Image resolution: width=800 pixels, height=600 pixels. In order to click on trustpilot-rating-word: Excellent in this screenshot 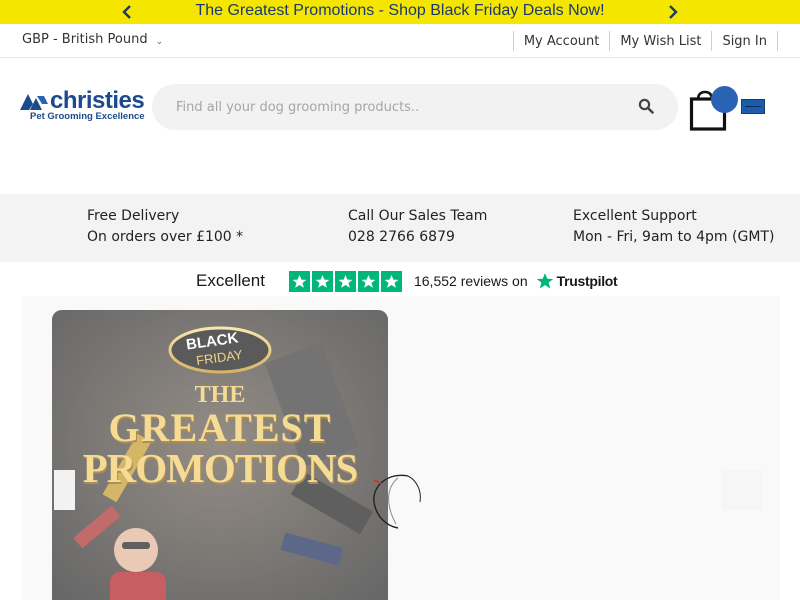, I will do `click(230, 280)`.